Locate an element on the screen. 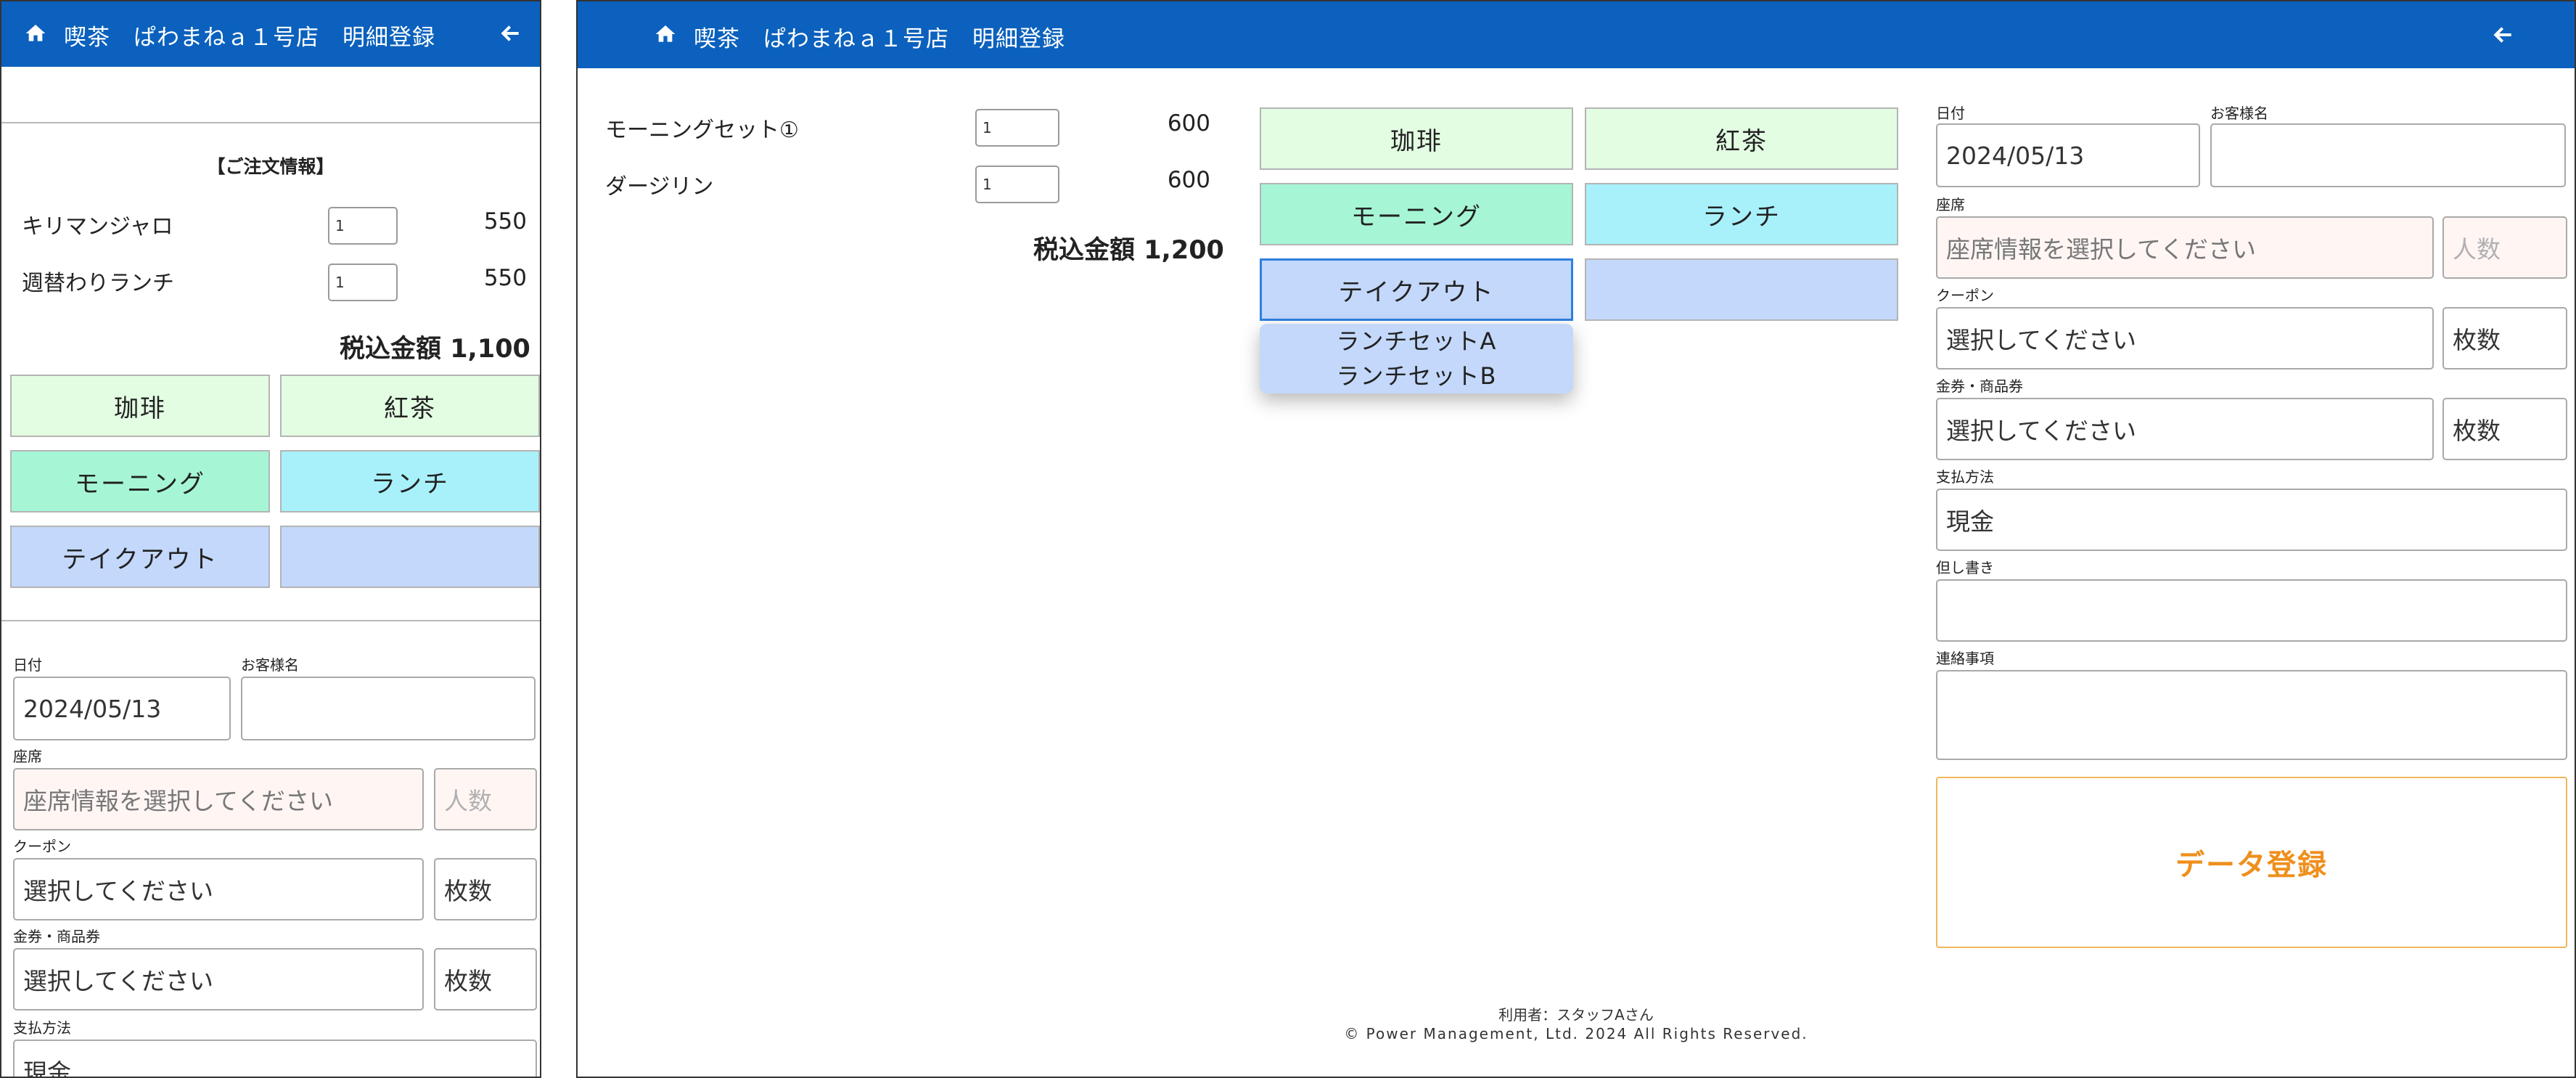 The width and height of the screenshot is (2576, 1078). contact-label: 連絡事項 is located at coordinates (1965, 659).